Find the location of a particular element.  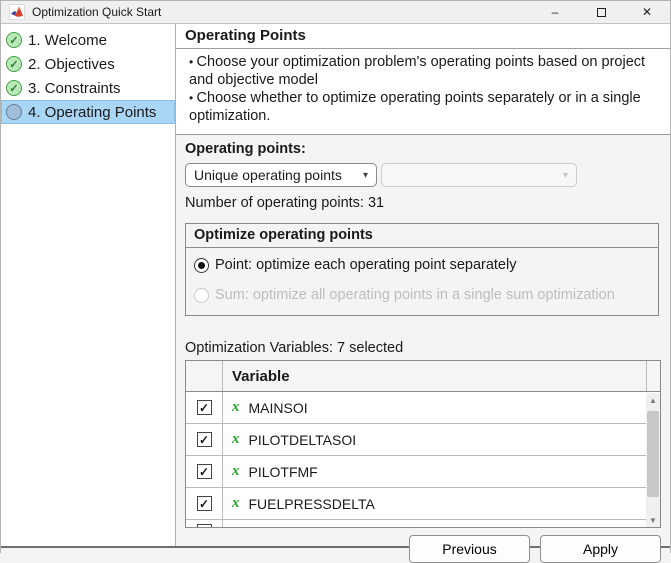

maximize-icon is located at coordinates (601, 12).